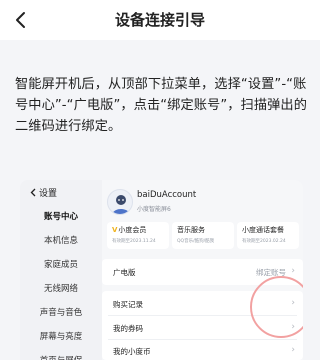 The width and height of the screenshot is (320, 360). What do you see at coordinates (60, 289) in the screenshot?
I see `sidebar-item-wifi: 无线网络` at bounding box center [60, 289].